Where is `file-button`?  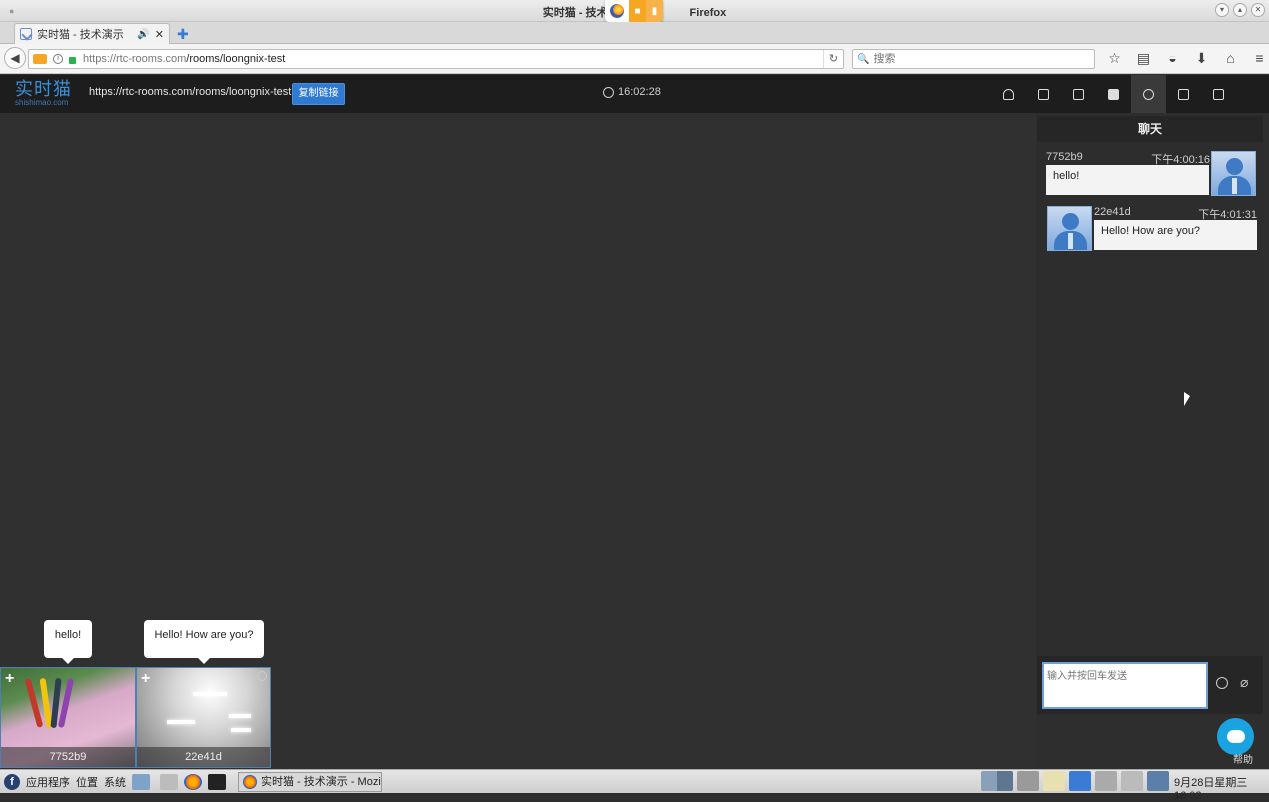
file-button is located at coordinates (1113, 94).